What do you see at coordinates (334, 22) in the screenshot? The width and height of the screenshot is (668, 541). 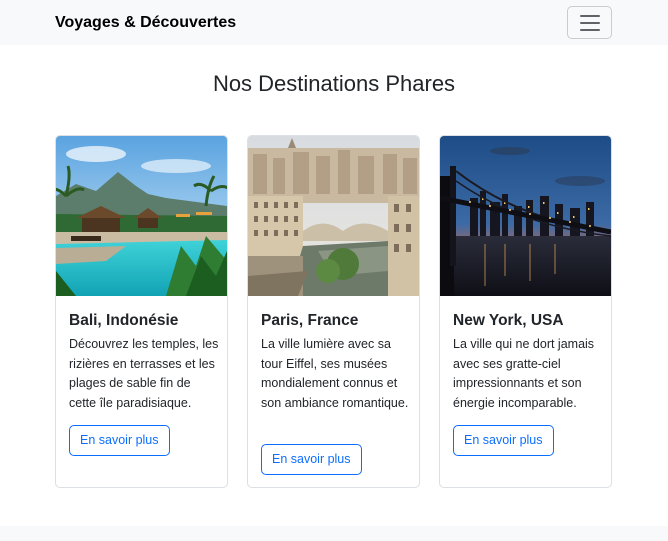 I see `navbar: Voyages & Découvertes` at bounding box center [334, 22].